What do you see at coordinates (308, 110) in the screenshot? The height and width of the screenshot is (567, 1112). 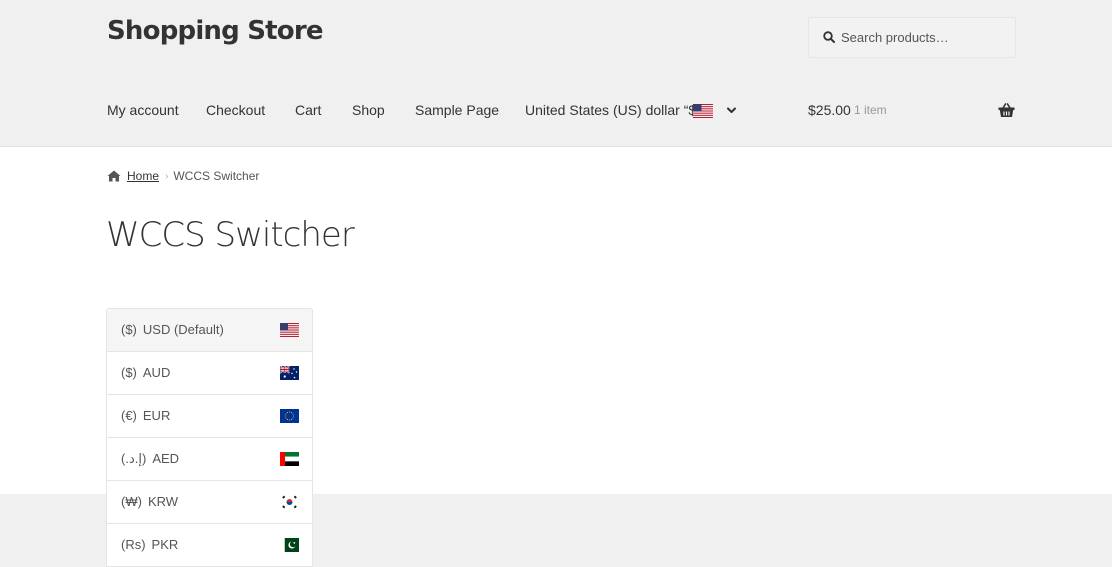 I see `nav-cart: Cart` at bounding box center [308, 110].